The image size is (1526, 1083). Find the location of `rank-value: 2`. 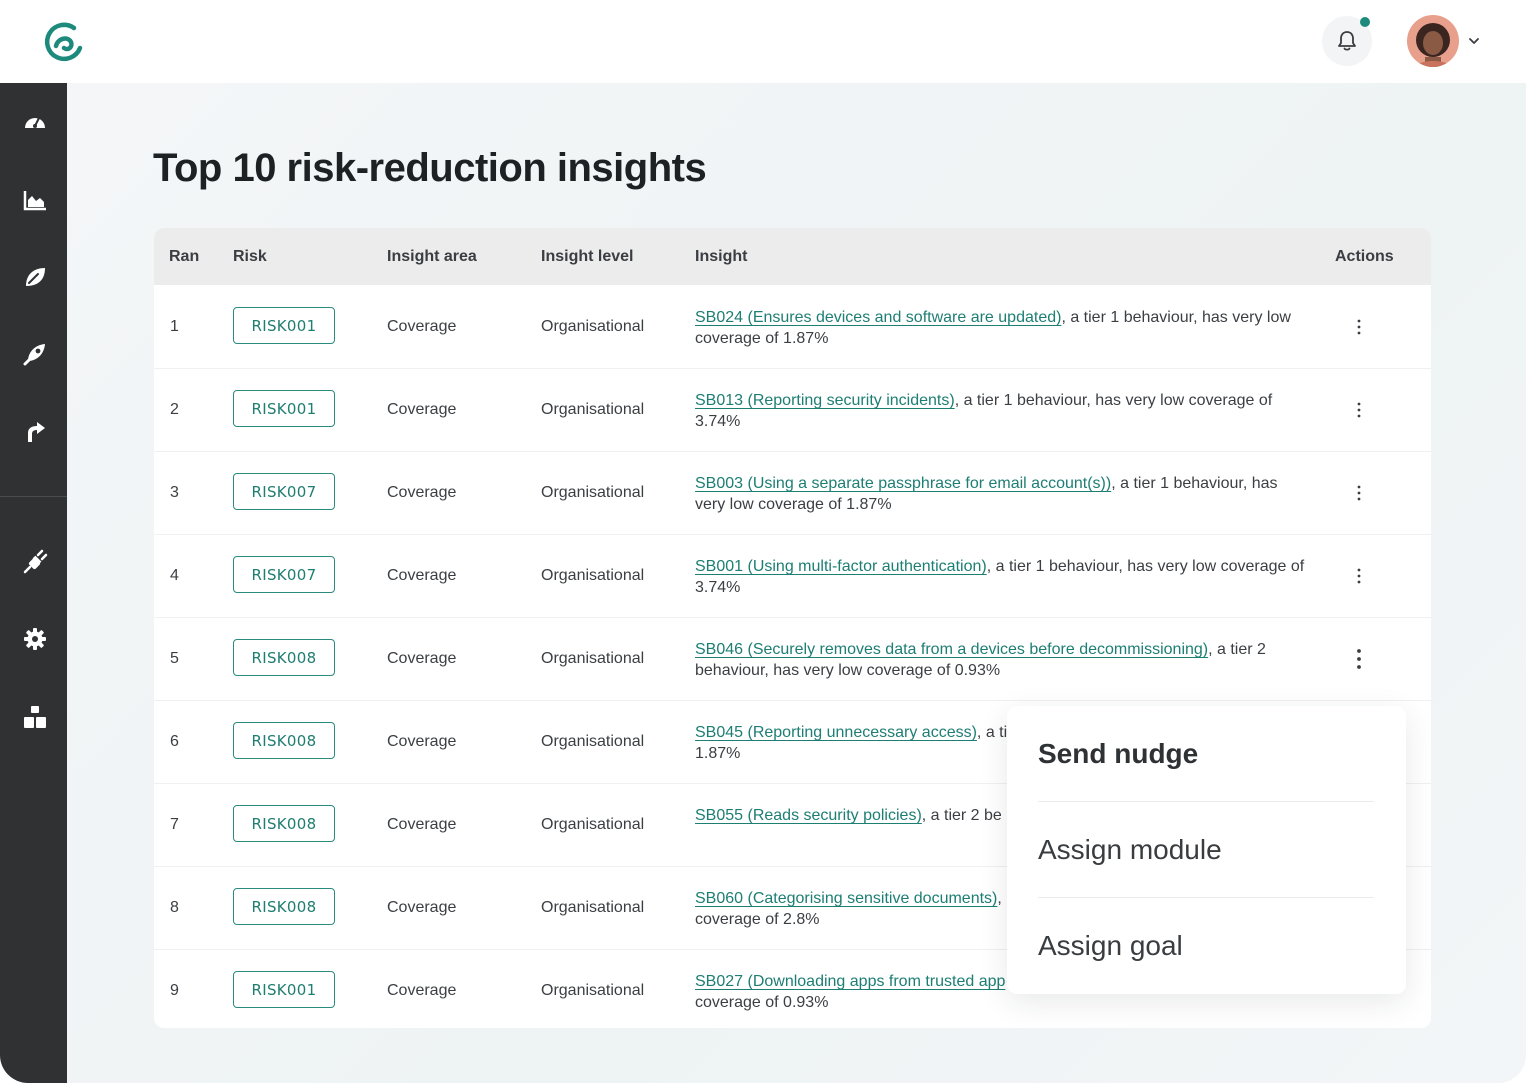

rank-value: 2 is located at coordinates (174, 409).